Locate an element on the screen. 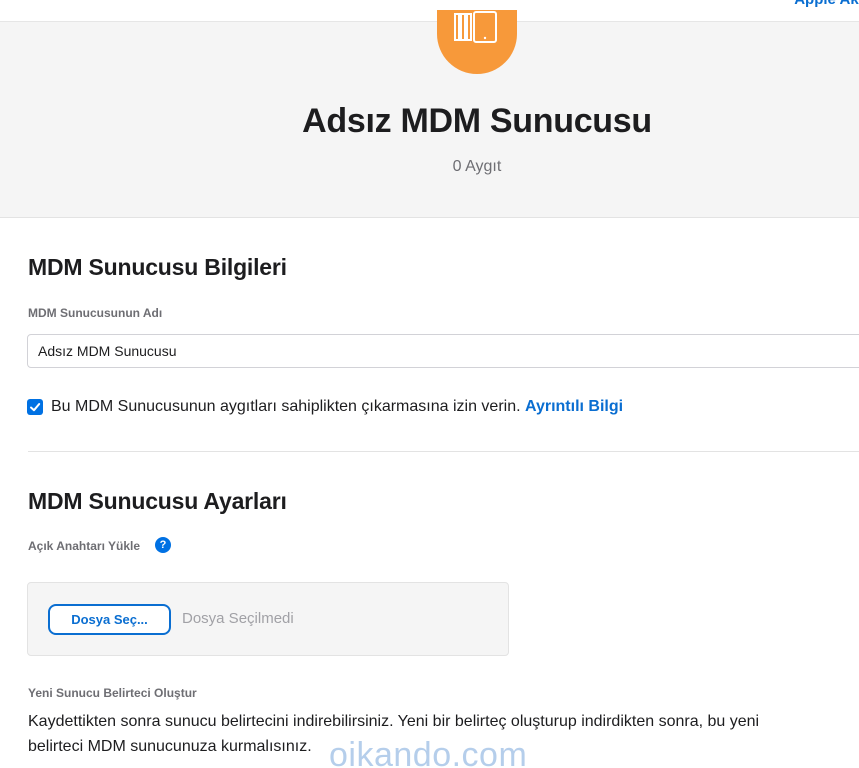 This screenshot has width=859, height=768. info-section-title: MDM Sunucusu Bilgileri is located at coordinates (157, 267).